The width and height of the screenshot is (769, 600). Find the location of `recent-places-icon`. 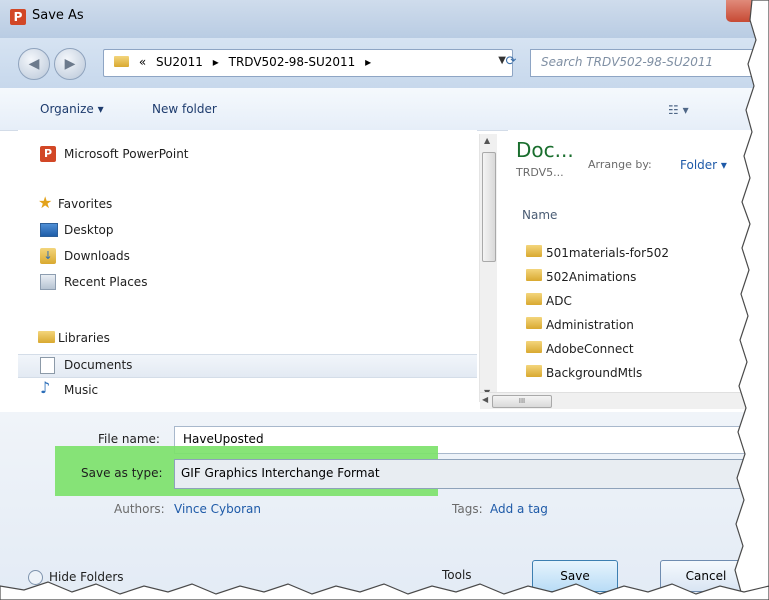

recent-places-icon is located at coordinates (48, 282).